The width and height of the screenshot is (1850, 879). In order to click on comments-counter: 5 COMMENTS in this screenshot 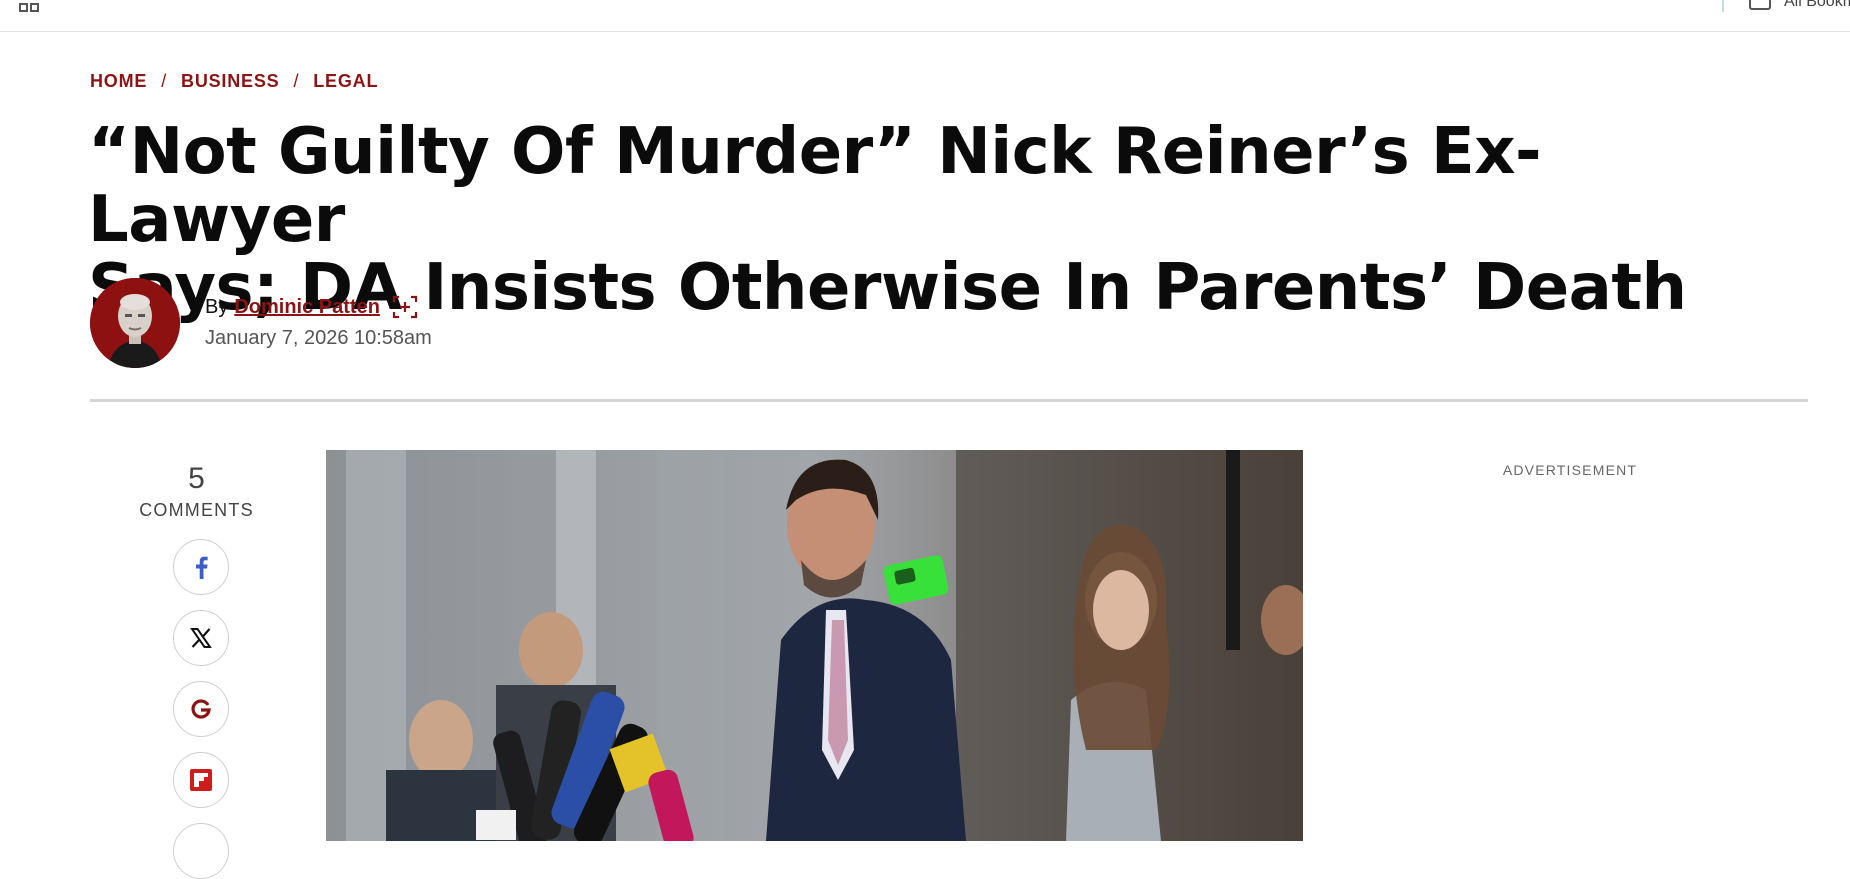, I will do `click(196, 491)`.